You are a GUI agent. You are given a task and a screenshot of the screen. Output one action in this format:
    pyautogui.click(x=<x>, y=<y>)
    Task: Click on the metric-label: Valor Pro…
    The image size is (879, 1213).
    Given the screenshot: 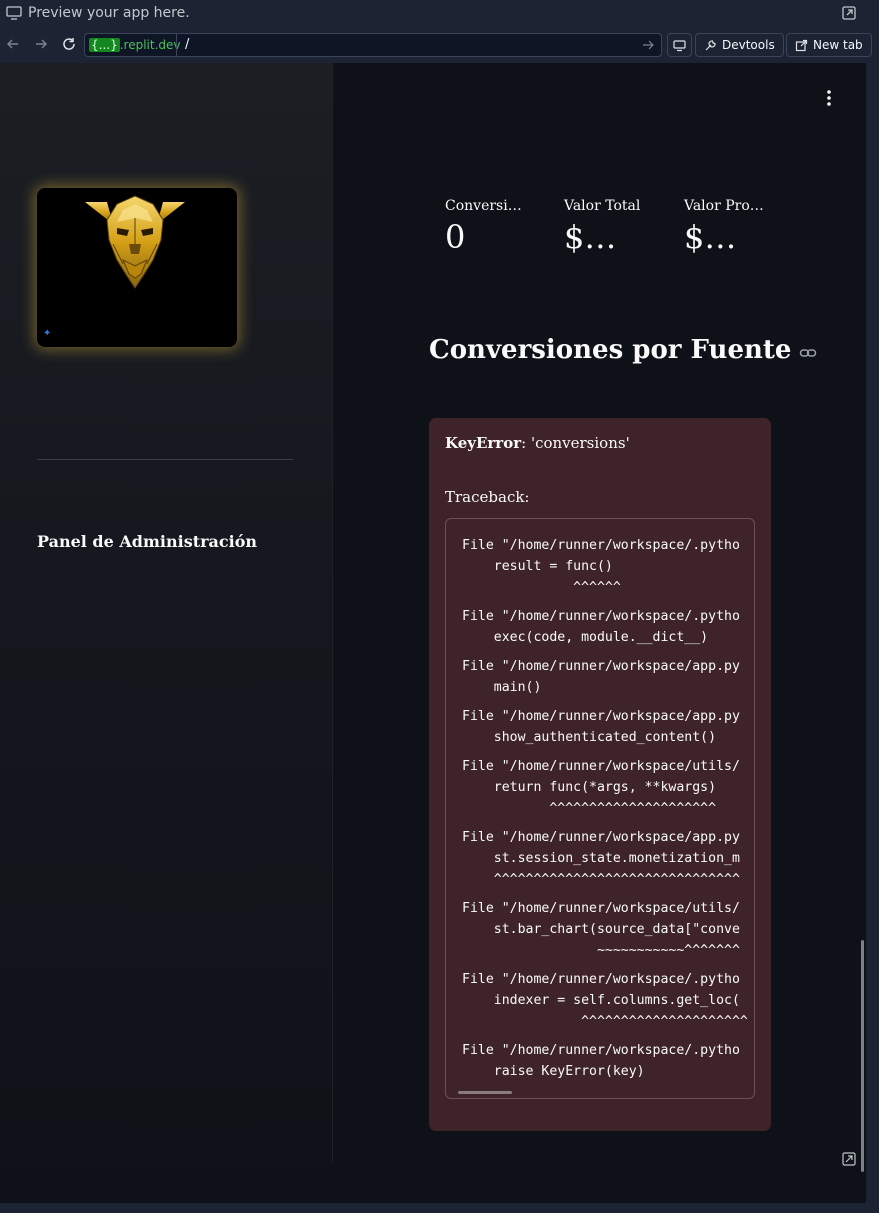 What is the action you would take?
    pyautogui.click(x=724, y=206)
    